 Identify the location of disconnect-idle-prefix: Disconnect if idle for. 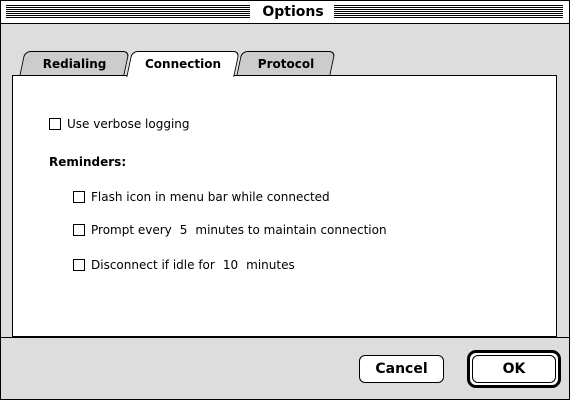
(153, 265).